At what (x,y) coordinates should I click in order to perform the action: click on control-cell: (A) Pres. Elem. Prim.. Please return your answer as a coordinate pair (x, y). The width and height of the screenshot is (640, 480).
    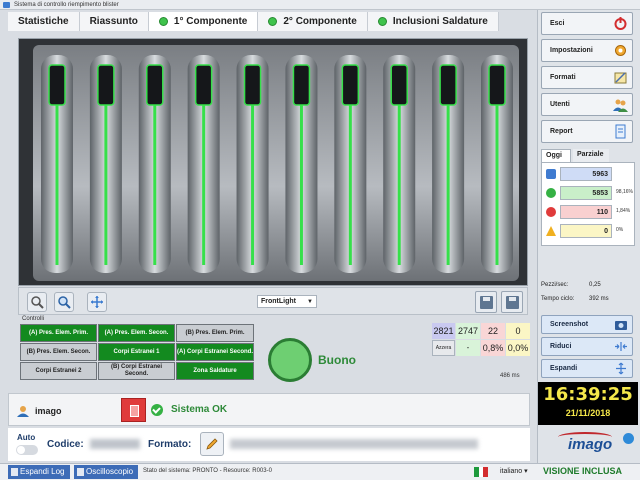
    Looking at the image, I should click on (58, 333).